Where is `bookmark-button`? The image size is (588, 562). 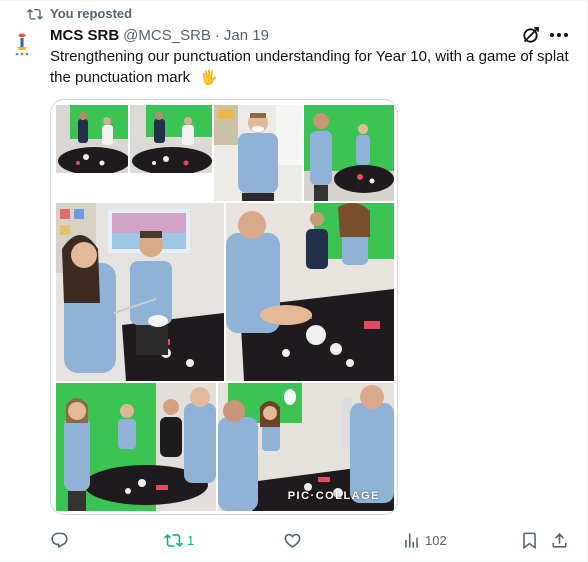
bookmark-button is located at coordinates (529, 540).